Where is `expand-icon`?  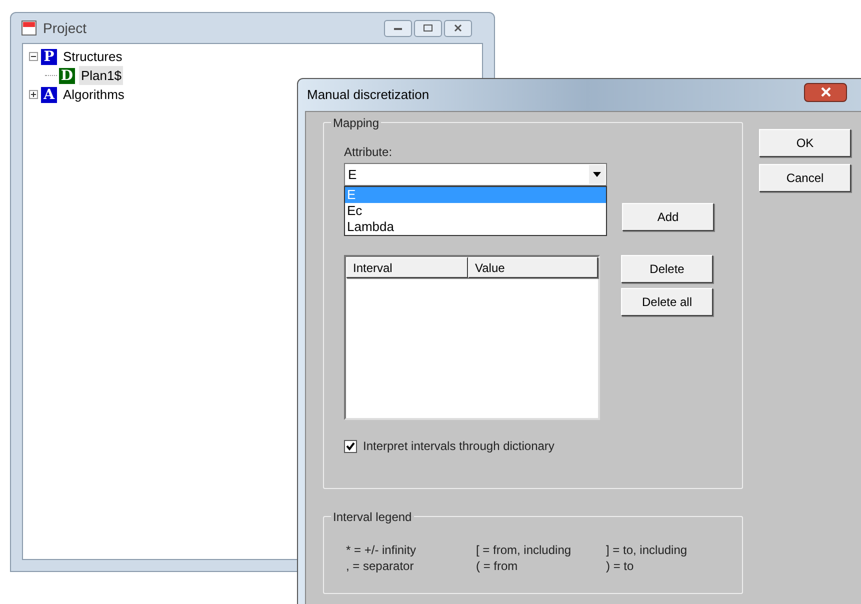
expand-icon is located at coordinates (33, 94).